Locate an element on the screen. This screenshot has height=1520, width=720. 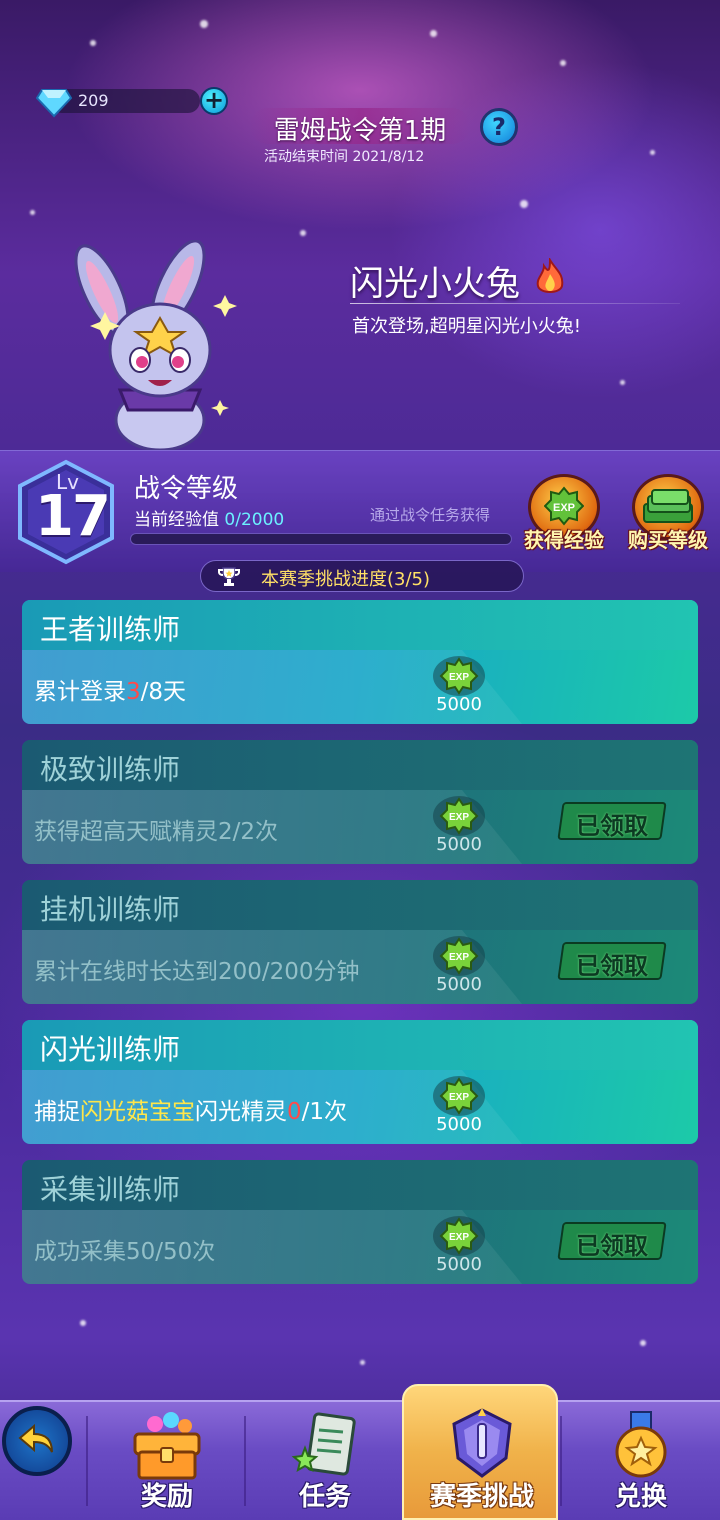
task-title: 采集训练师 is located at coordinates (110, 1189).